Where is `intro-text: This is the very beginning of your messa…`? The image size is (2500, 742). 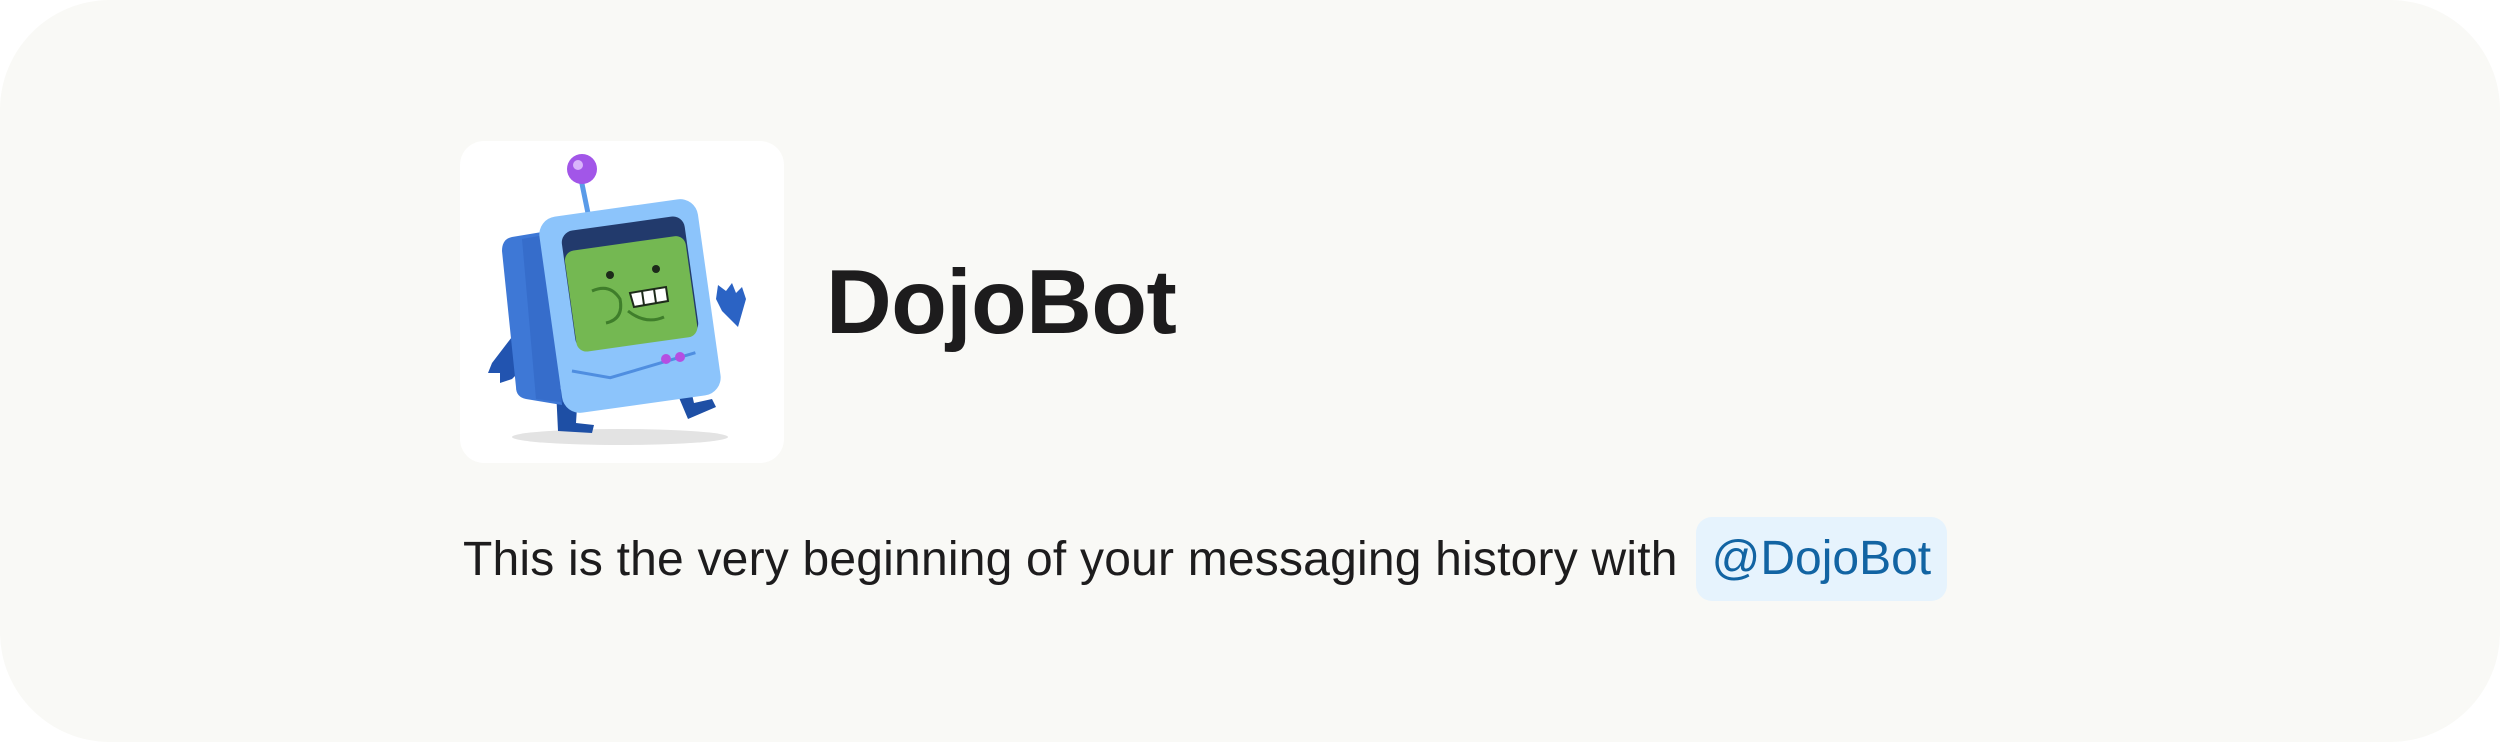 intro-text: This is the very beginning of your messa… is located at coordinates (1070, 559).